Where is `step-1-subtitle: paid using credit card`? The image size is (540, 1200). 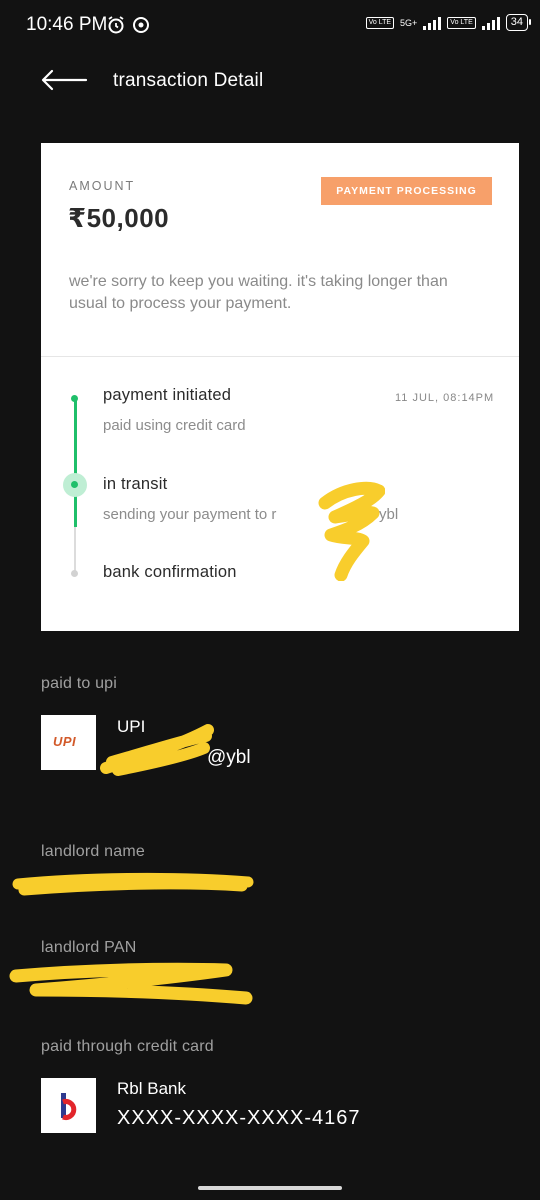 step-1-subtitle: paid using credit card is located at coordinates (174, 425).